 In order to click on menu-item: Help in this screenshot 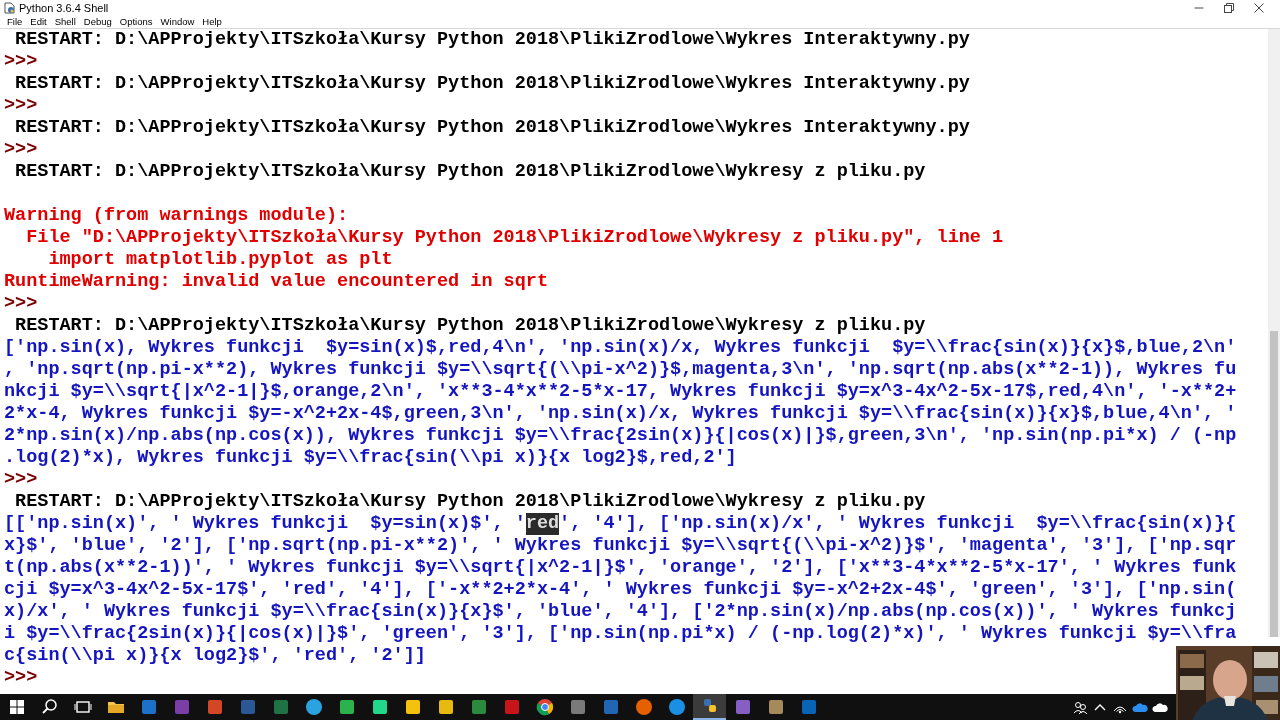, I will do `click(212, 21)`.